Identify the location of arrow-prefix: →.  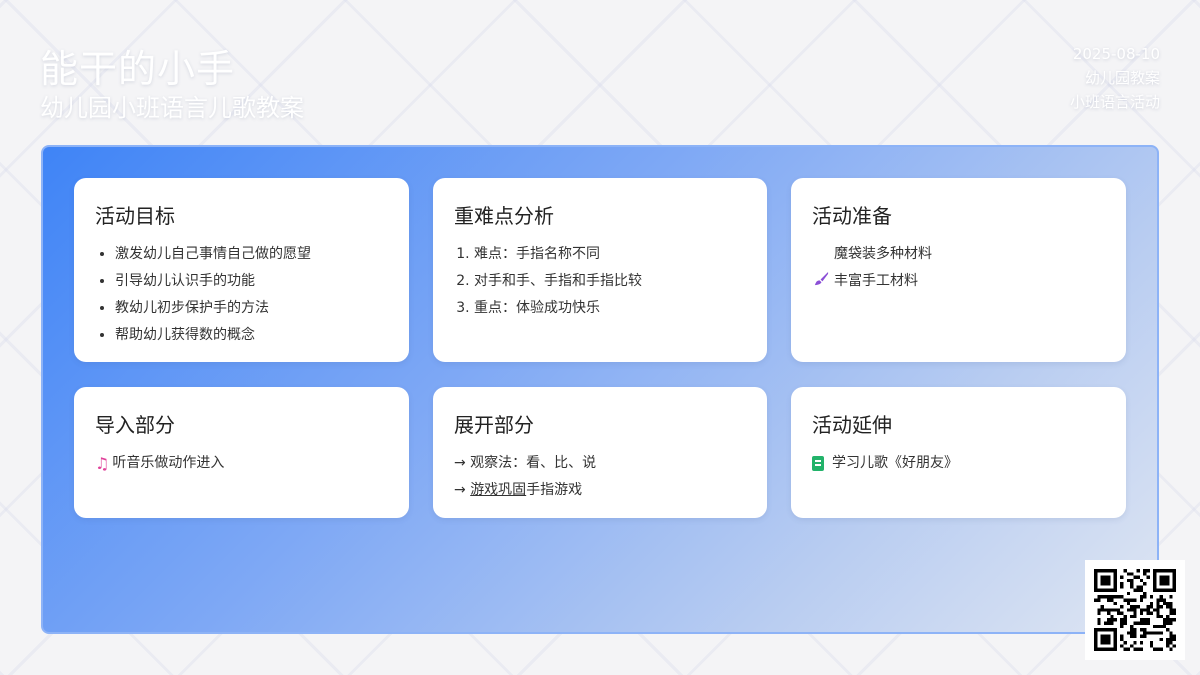
(462, 490).